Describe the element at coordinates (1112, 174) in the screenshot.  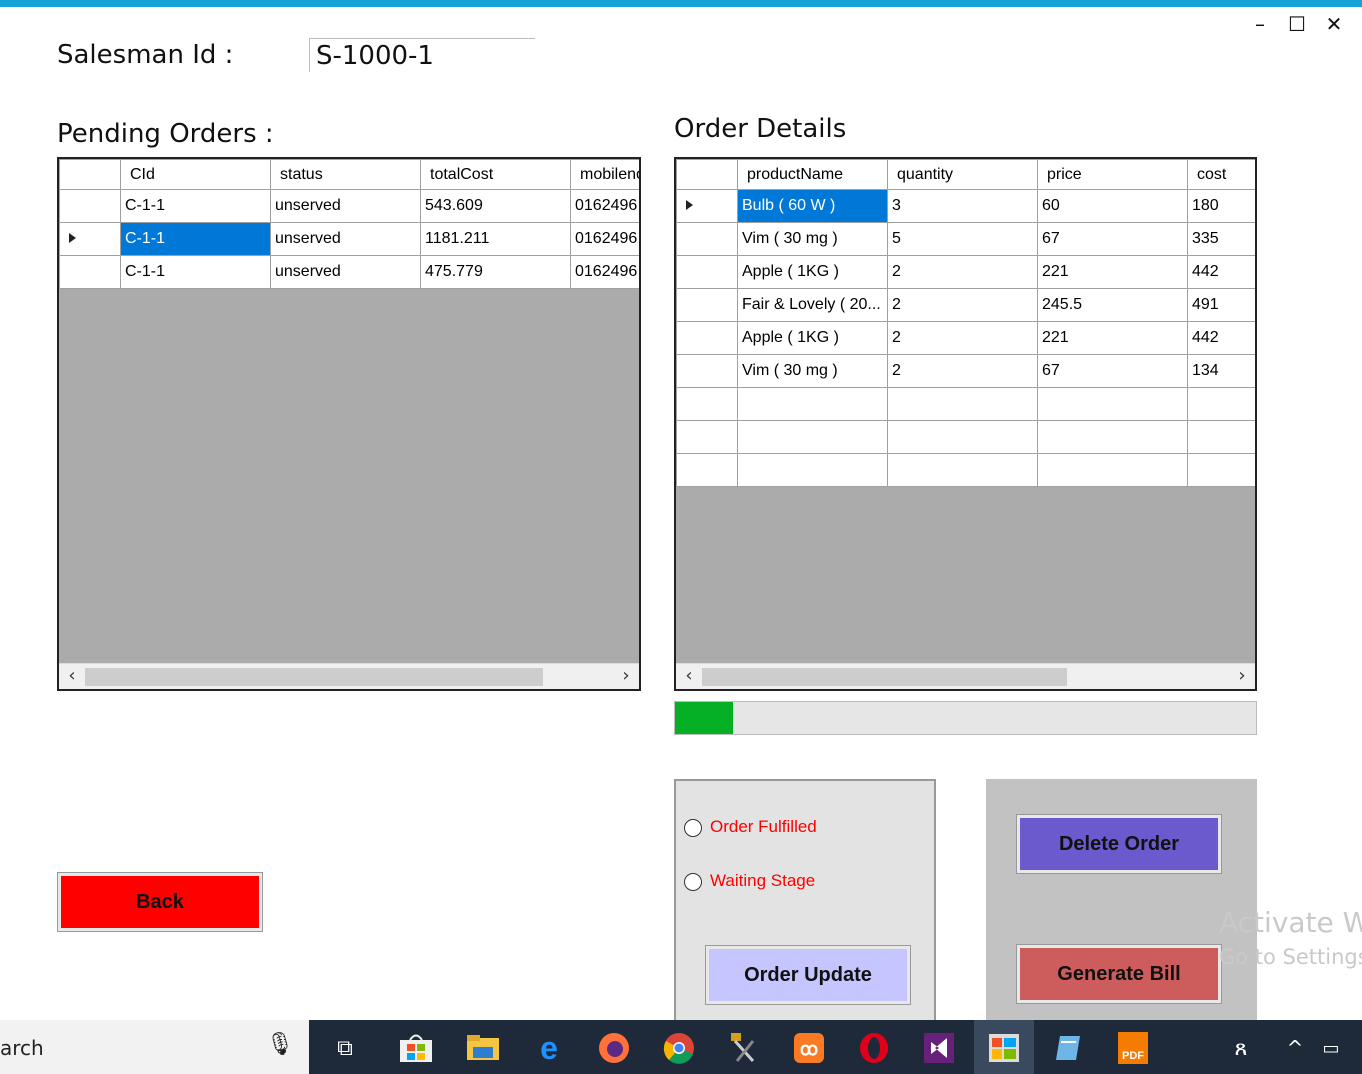
I see `column-header-price: price` at that location.